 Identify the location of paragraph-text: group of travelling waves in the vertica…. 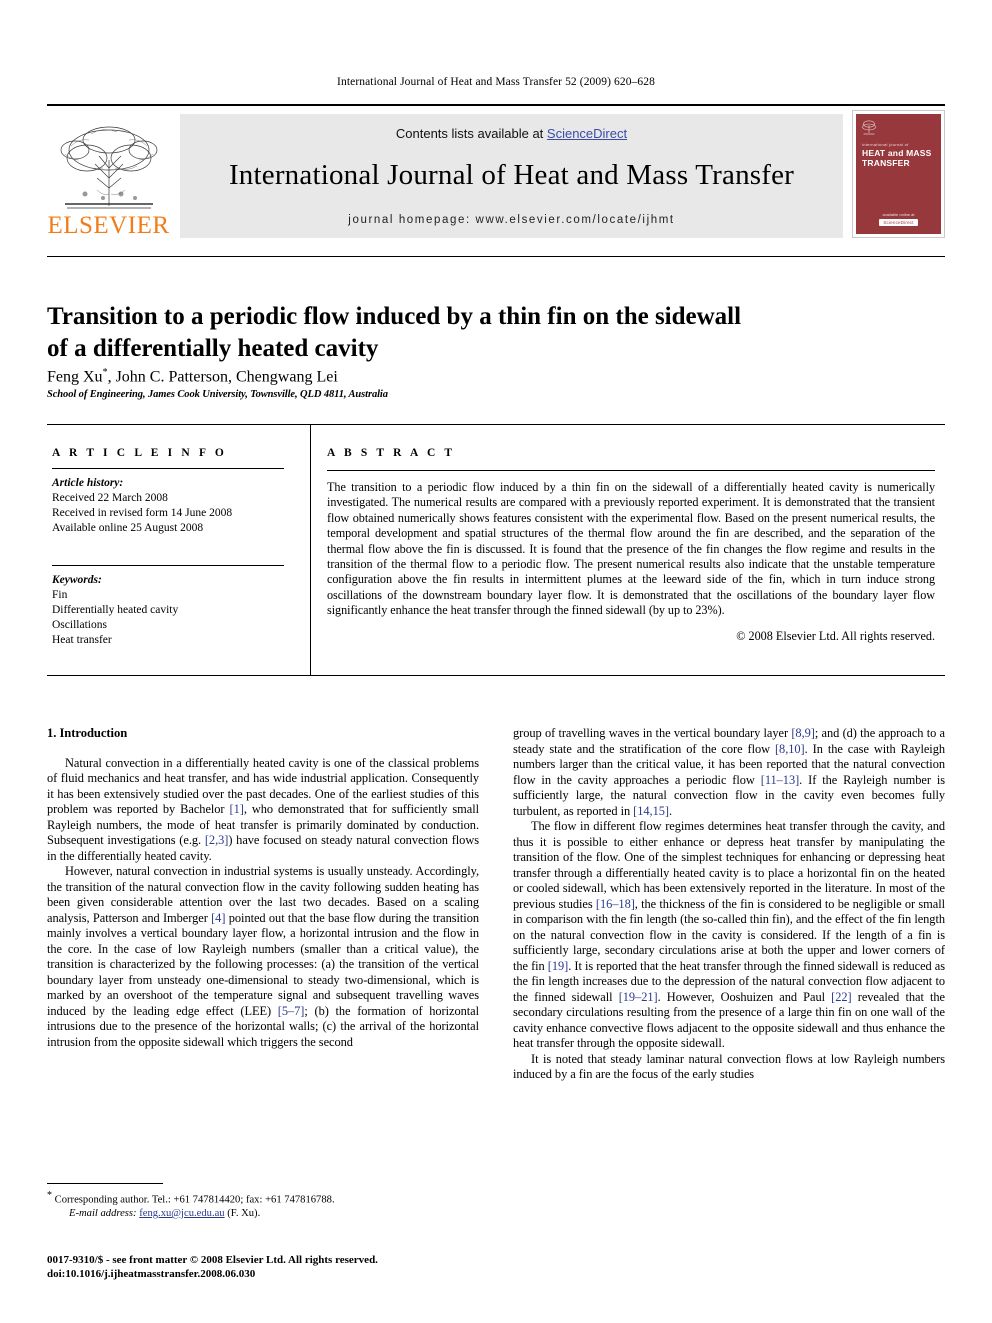
(652, 733).